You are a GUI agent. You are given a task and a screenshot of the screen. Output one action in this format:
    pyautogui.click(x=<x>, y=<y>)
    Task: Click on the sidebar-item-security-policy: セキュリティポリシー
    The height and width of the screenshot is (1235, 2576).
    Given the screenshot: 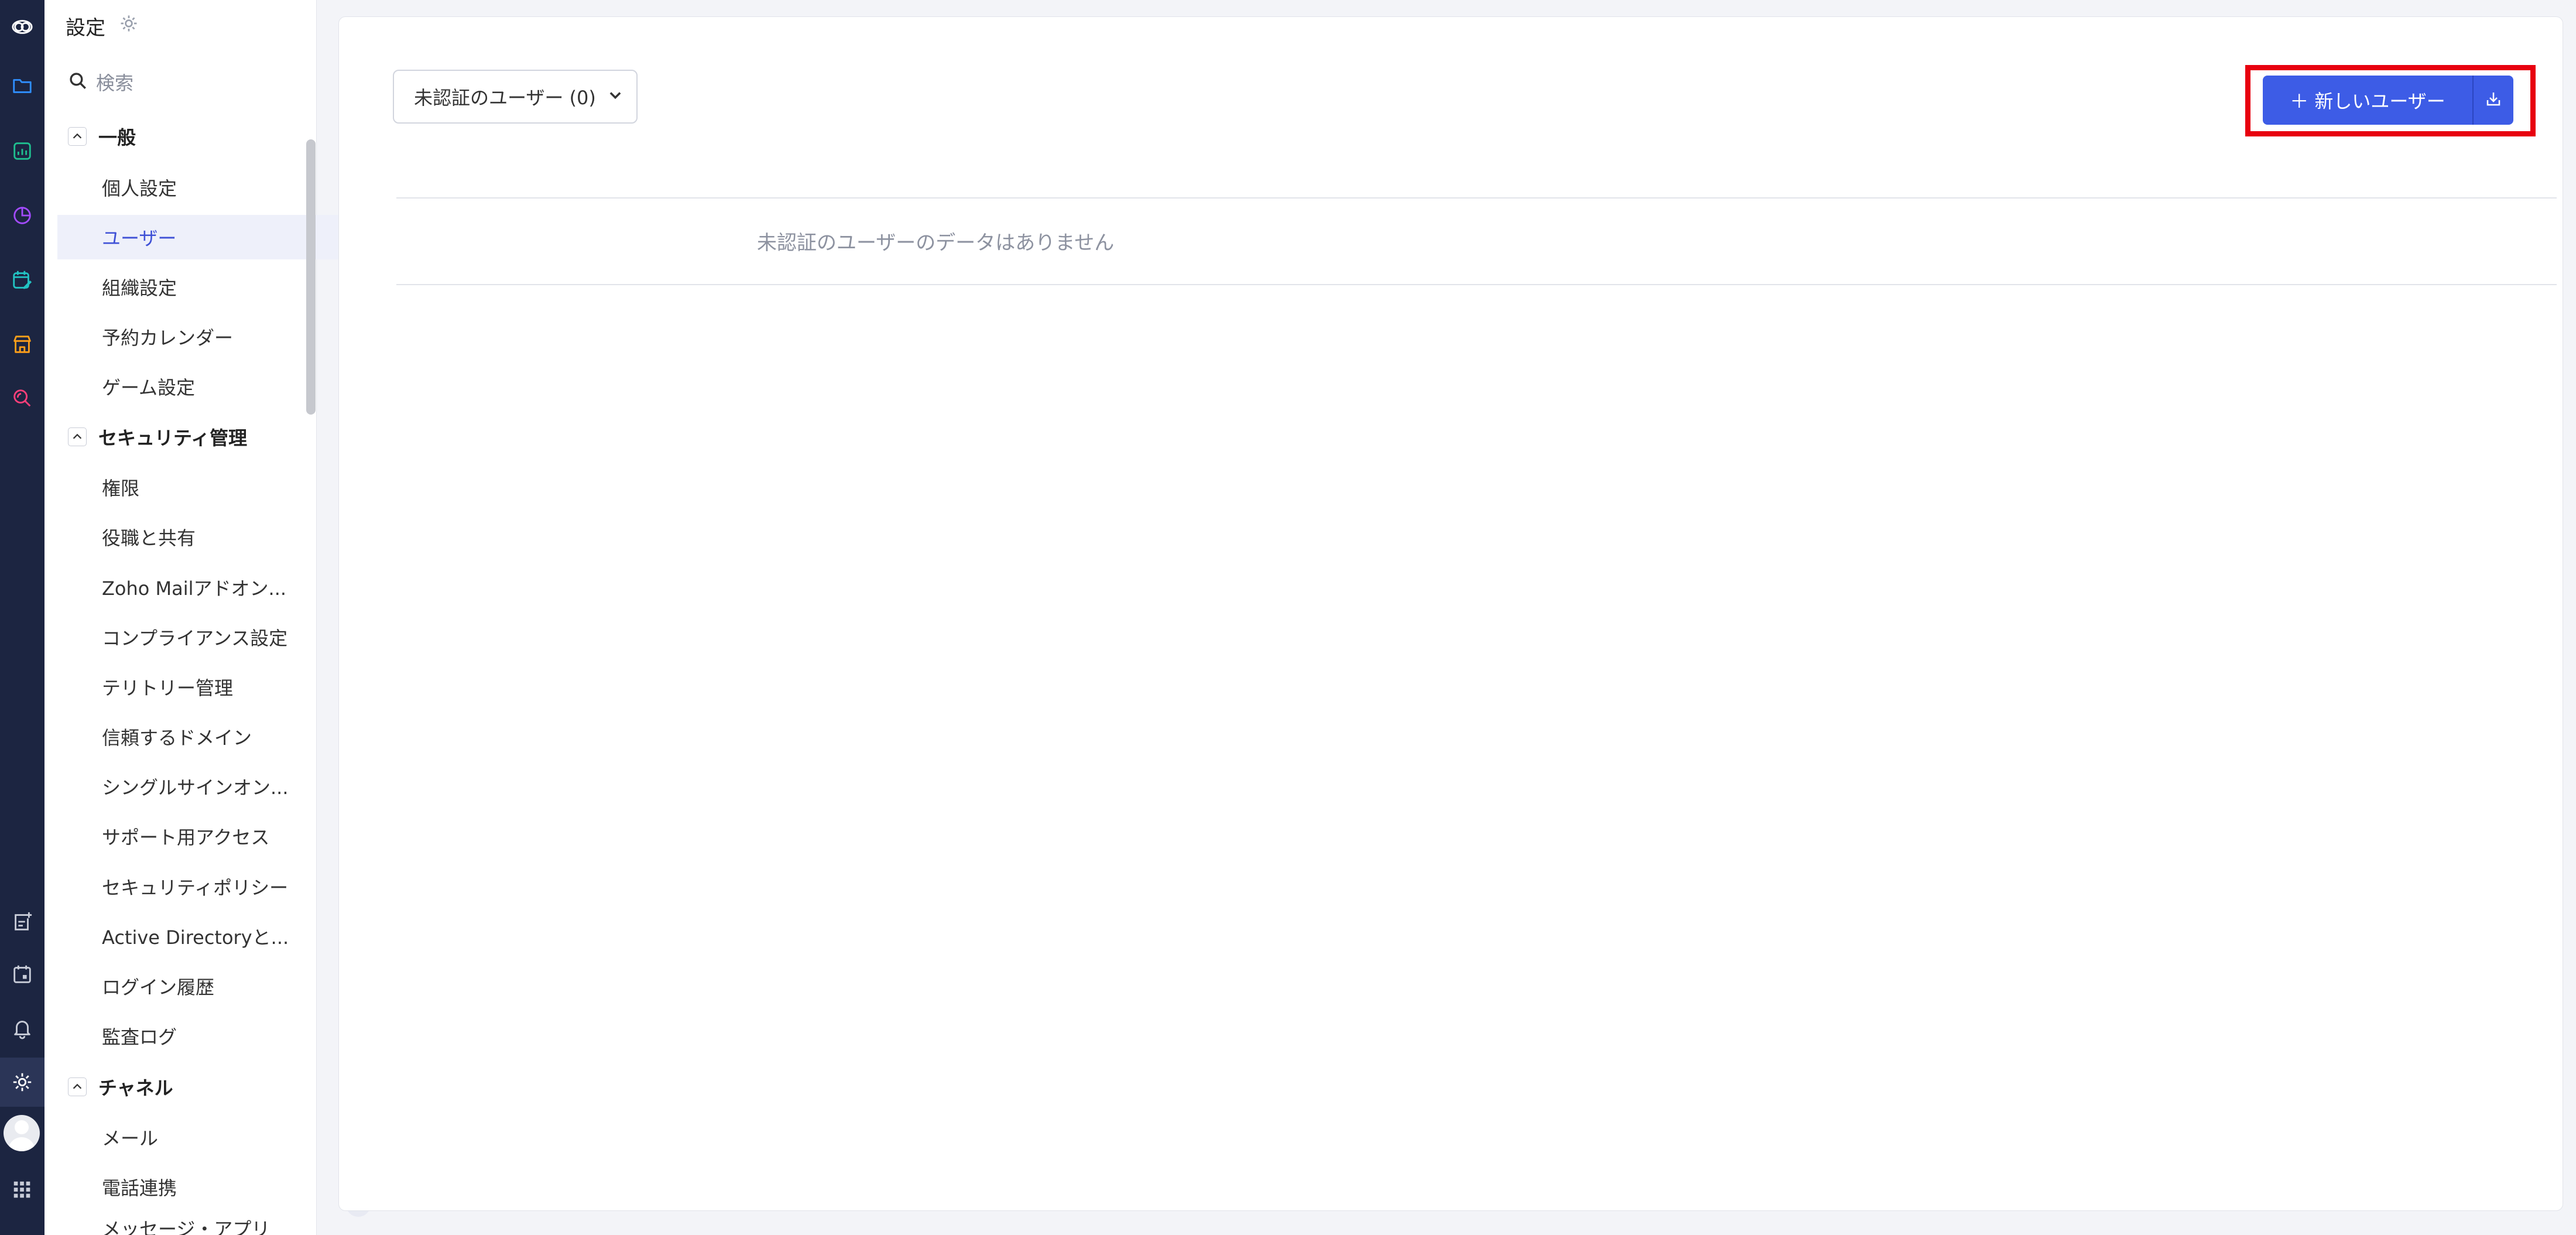 What is the action you would take?
    pyautogui.click(x=202, y=886)
    